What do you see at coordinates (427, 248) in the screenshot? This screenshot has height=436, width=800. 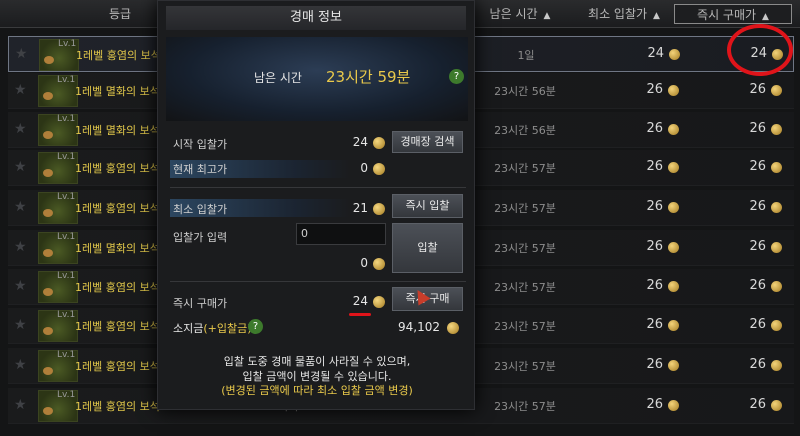 I see `bid-button: 입찰` at bounding box center [427, 248].